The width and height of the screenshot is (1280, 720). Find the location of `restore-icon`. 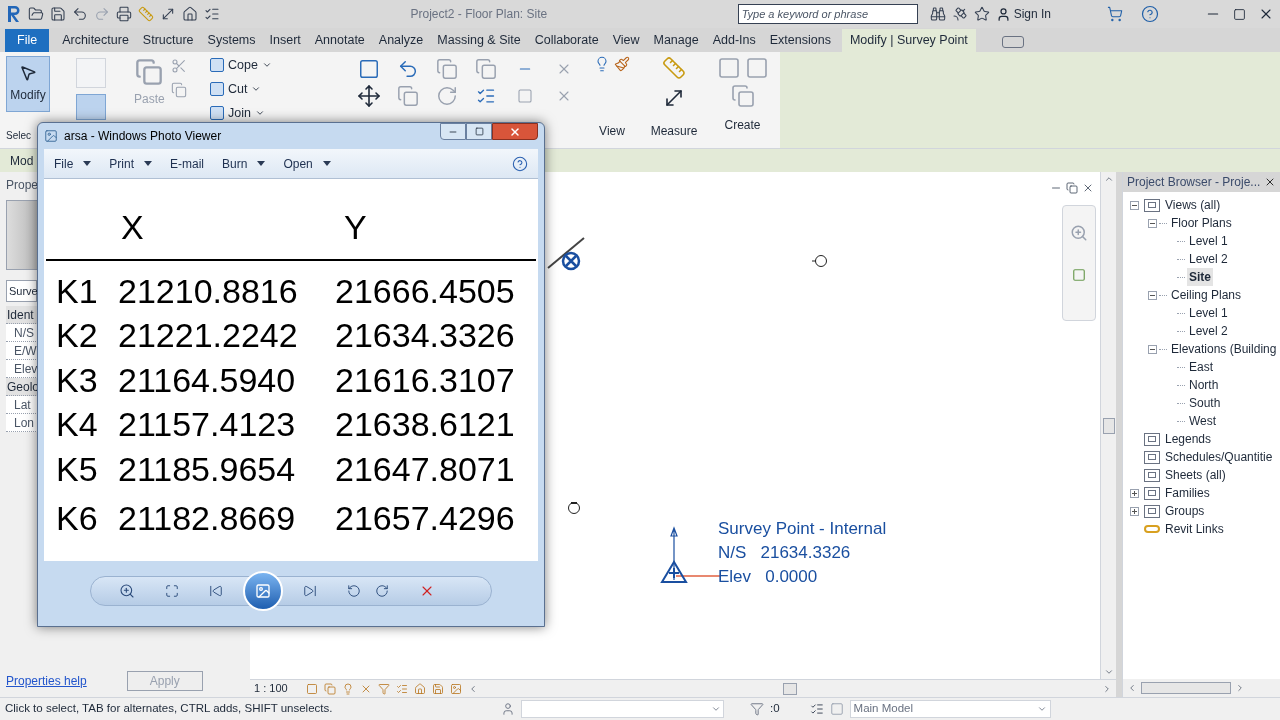

restore-icon is located at coordinates (1072, 188).